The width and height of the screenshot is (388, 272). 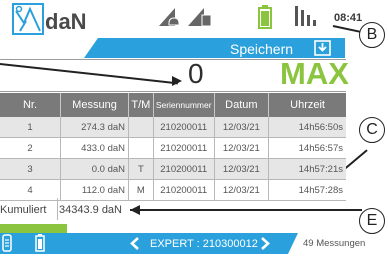 What do you see at coordinates (141, 190) in the screenshot?
I see `cell-tm: M` at bounding box center [141, 190].